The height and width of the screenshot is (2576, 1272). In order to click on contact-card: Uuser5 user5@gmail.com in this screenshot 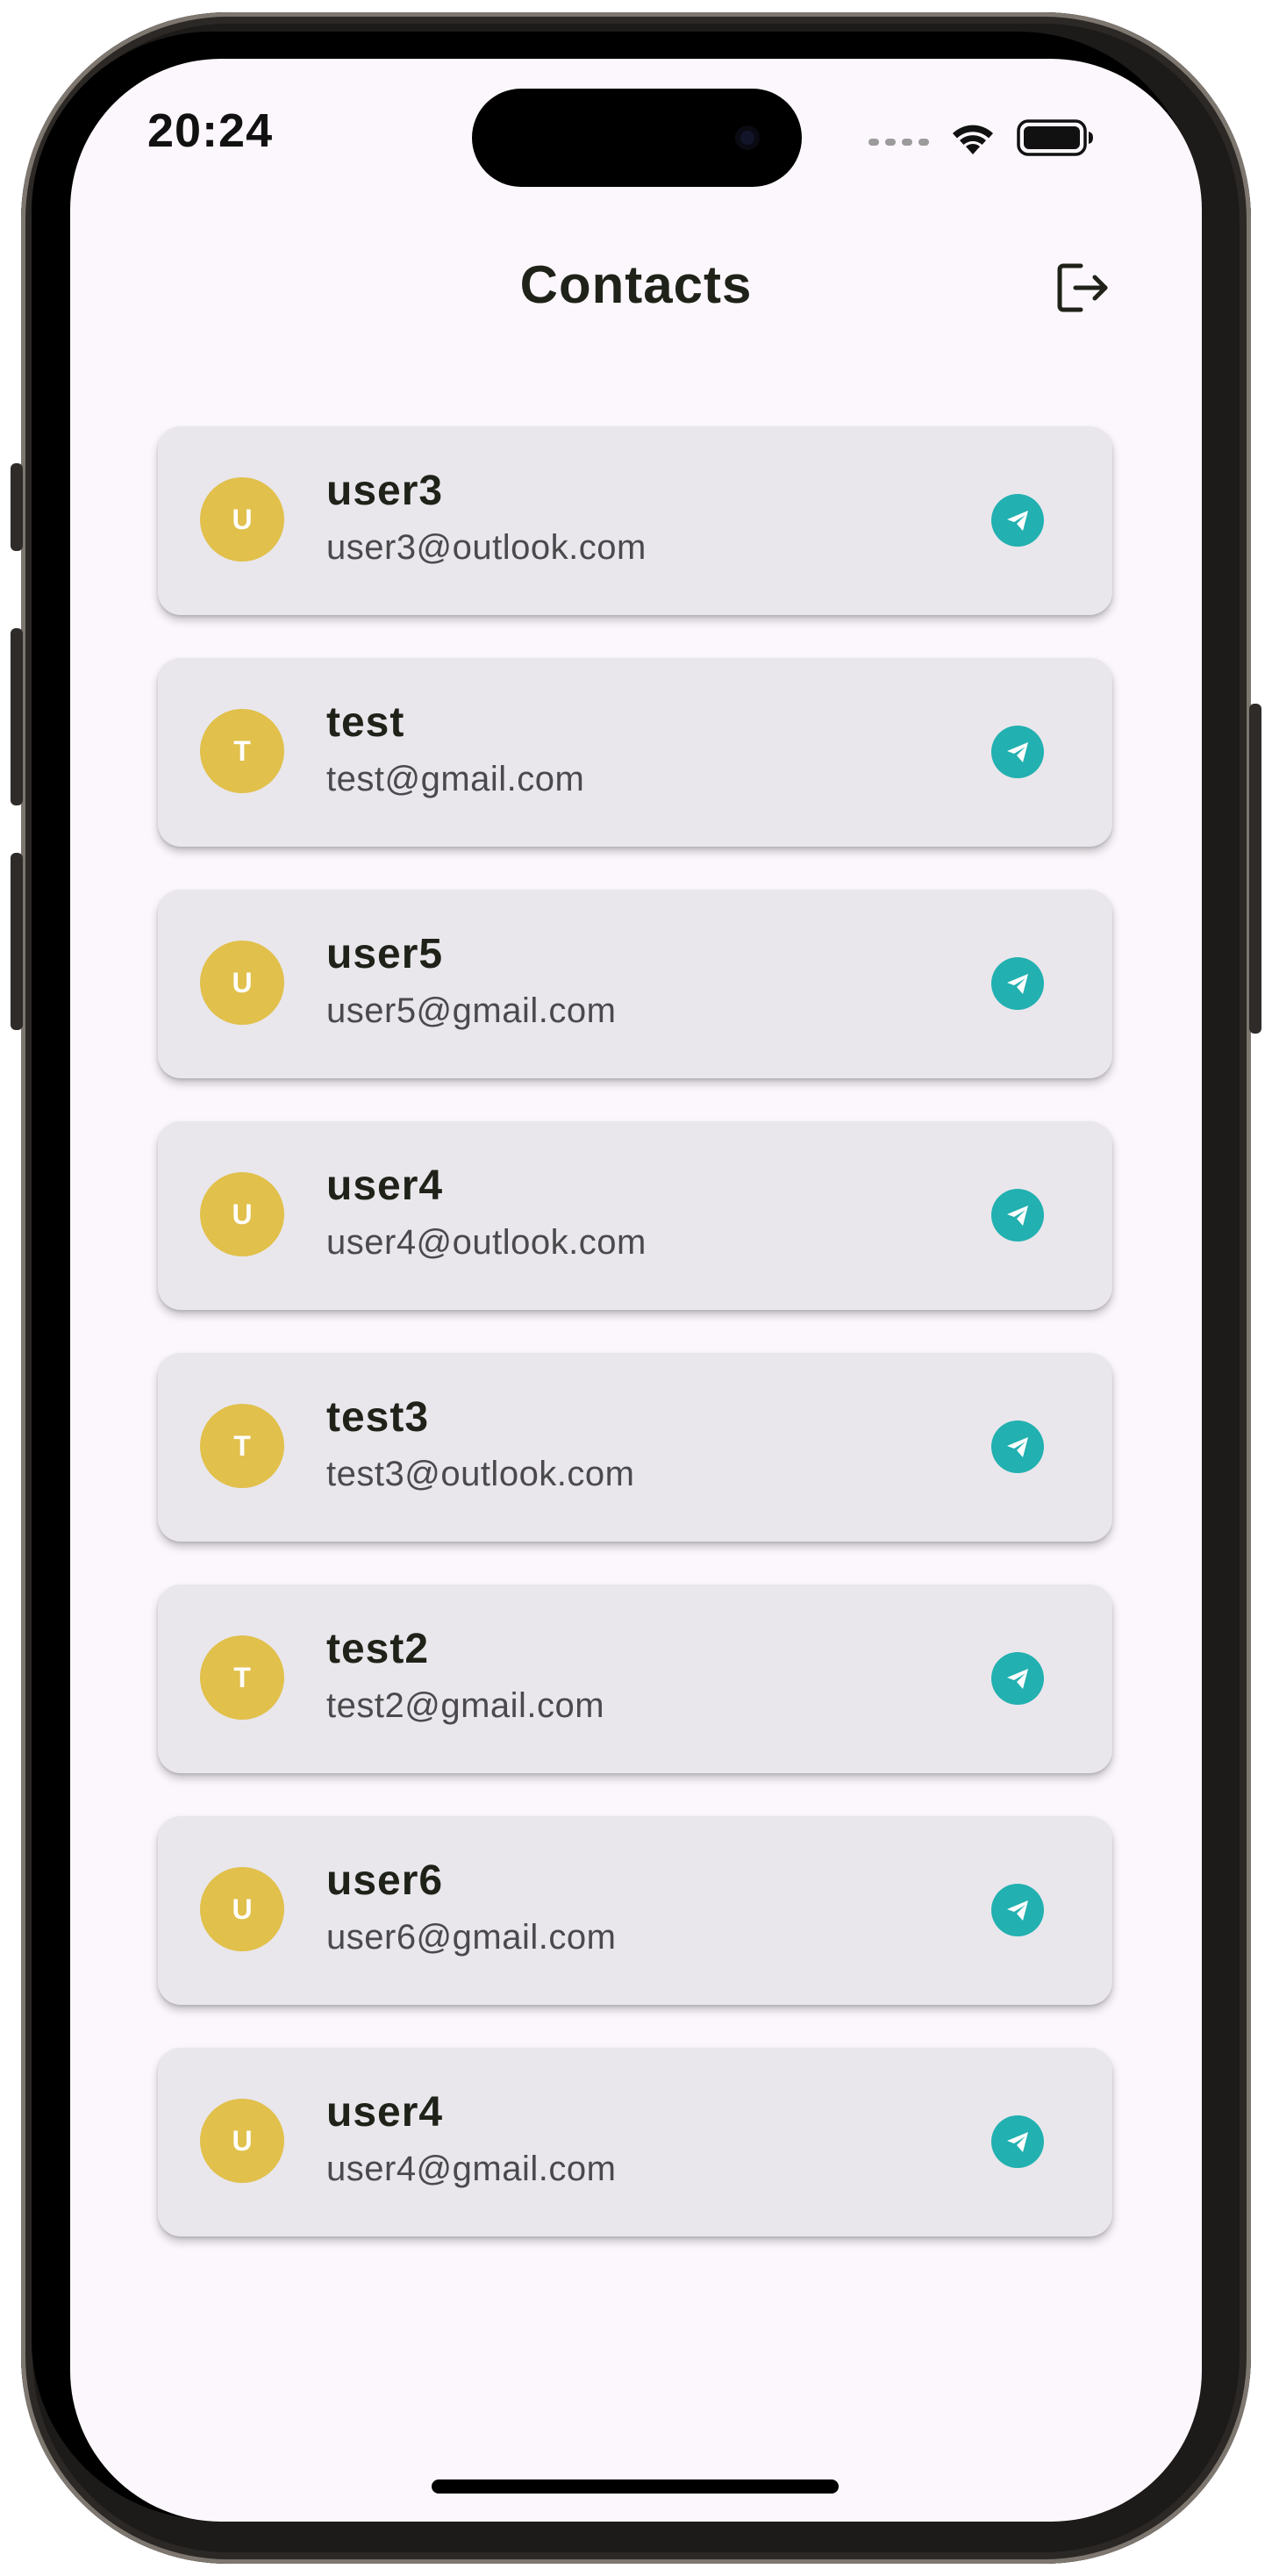, I will do `click(635, 984)`.